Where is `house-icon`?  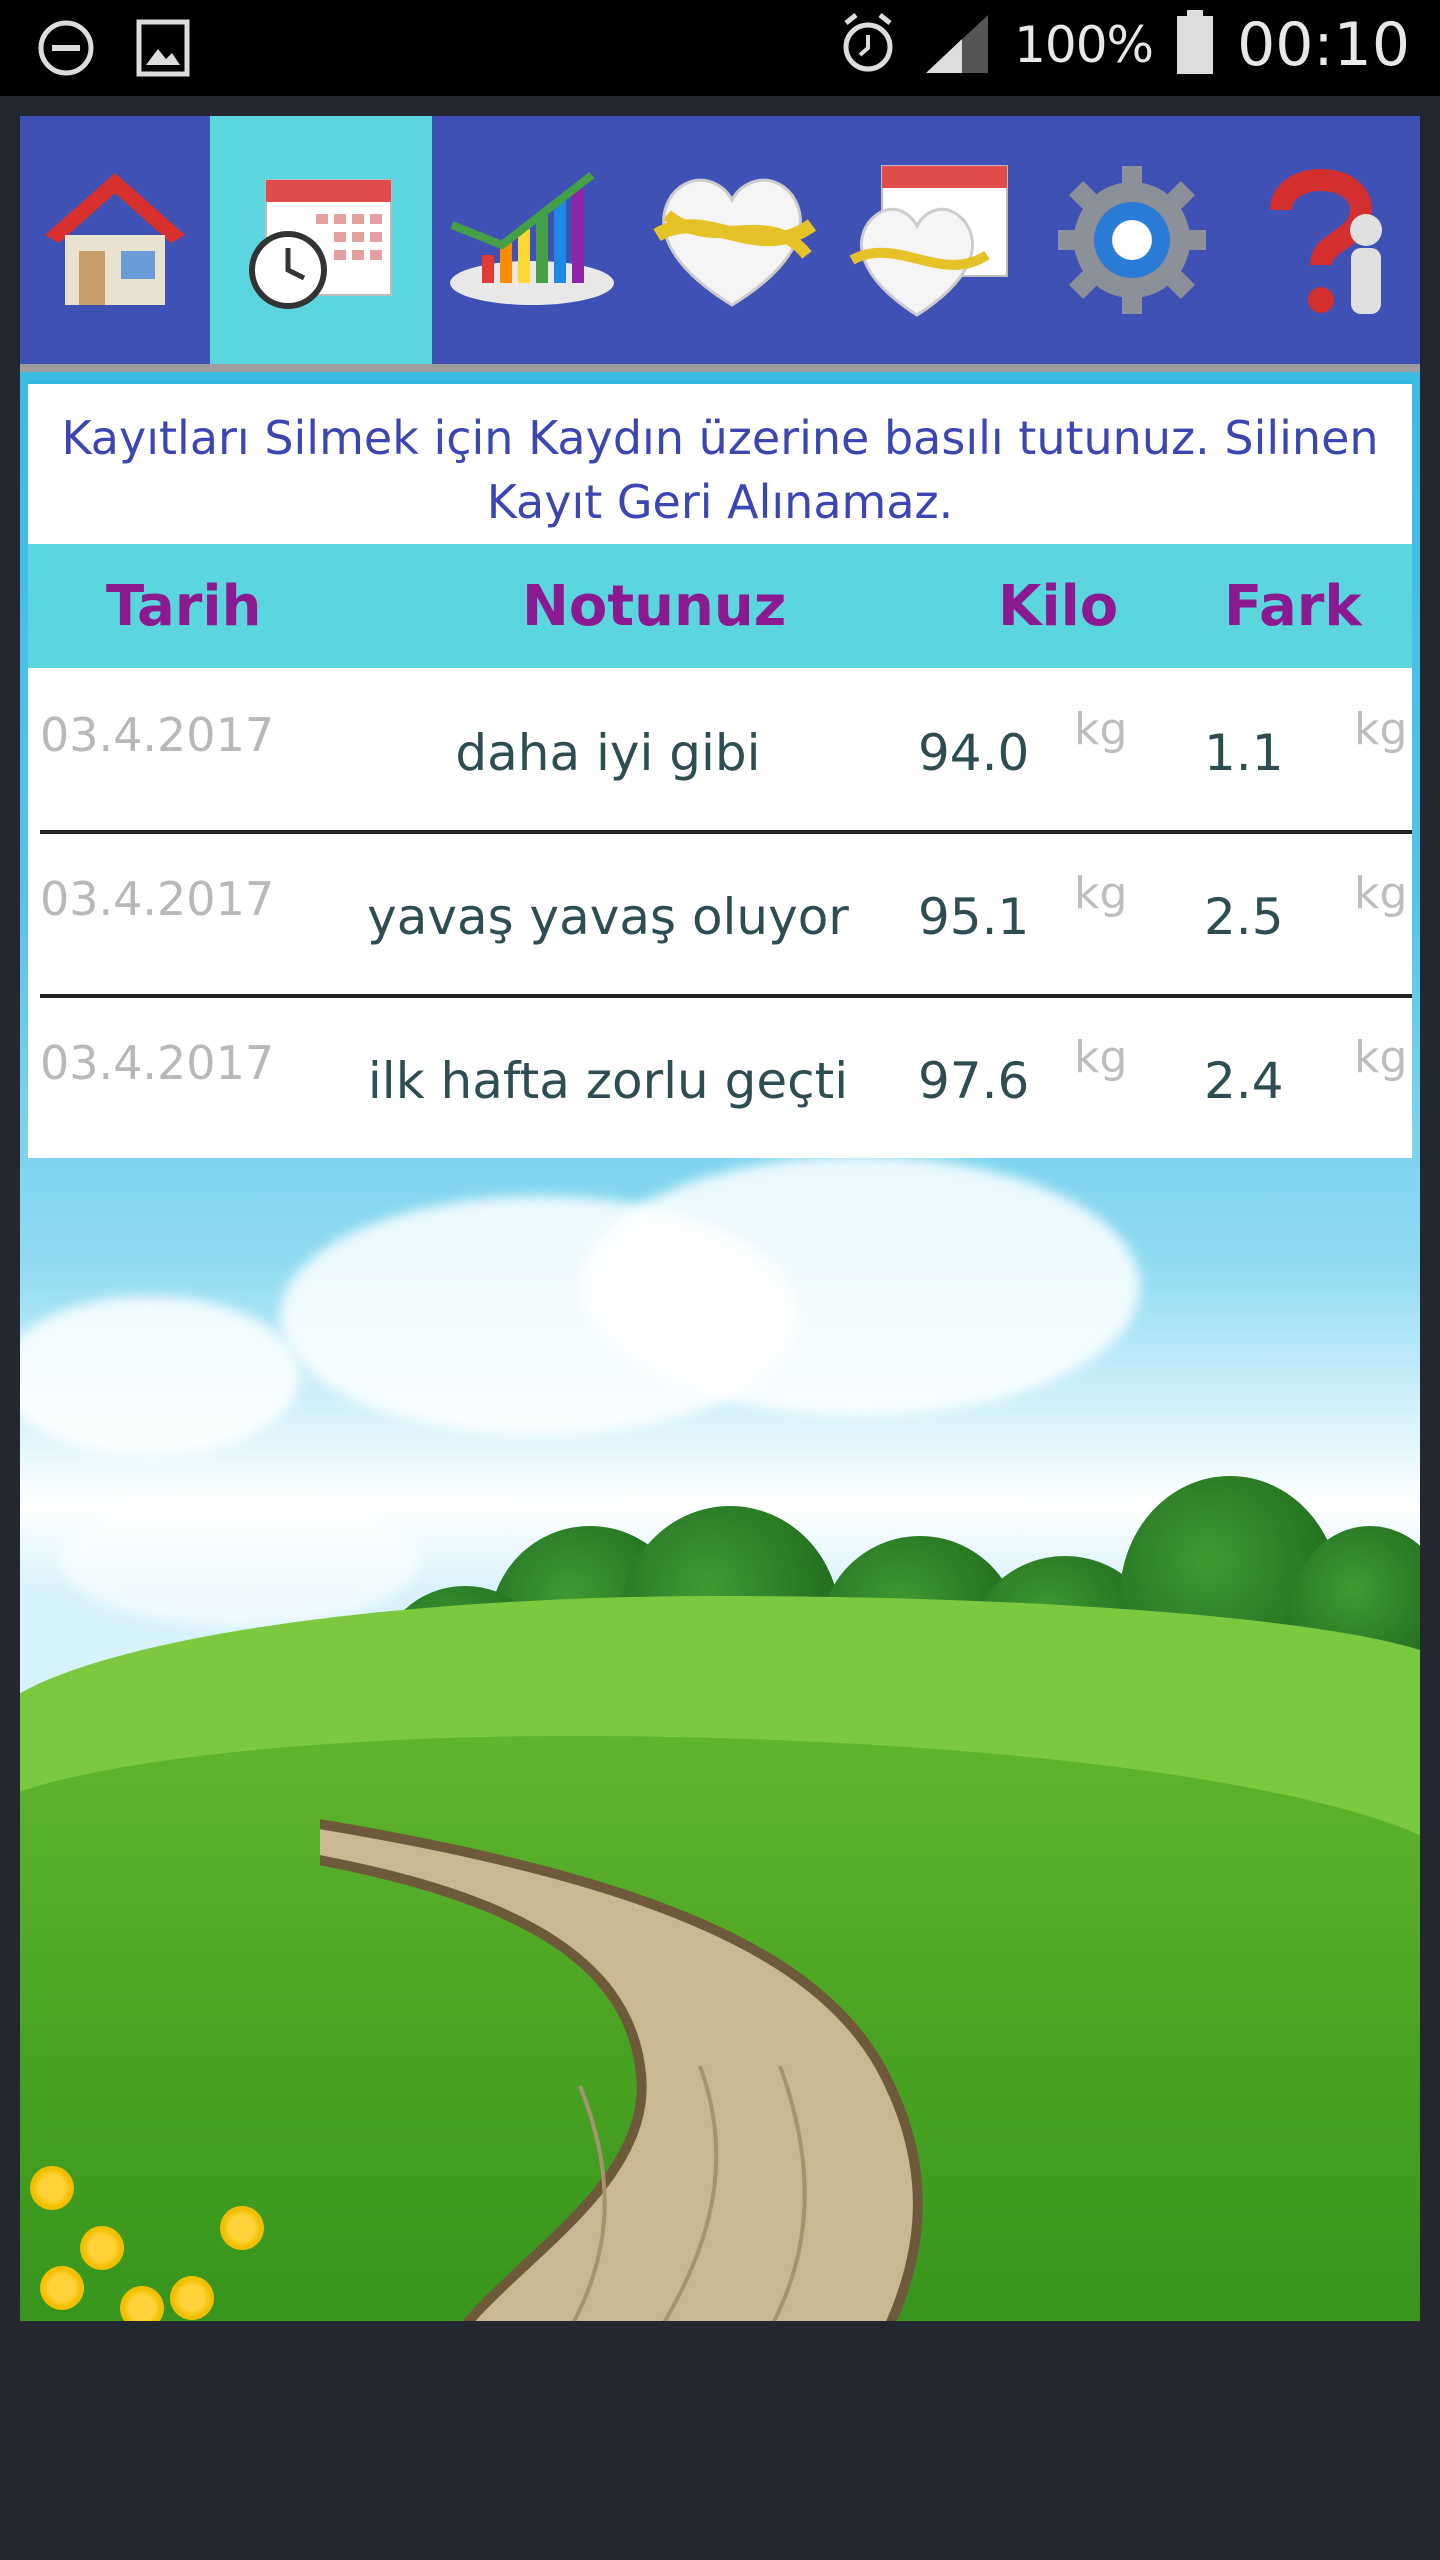
house-icon is located at coordinates (115, 240).